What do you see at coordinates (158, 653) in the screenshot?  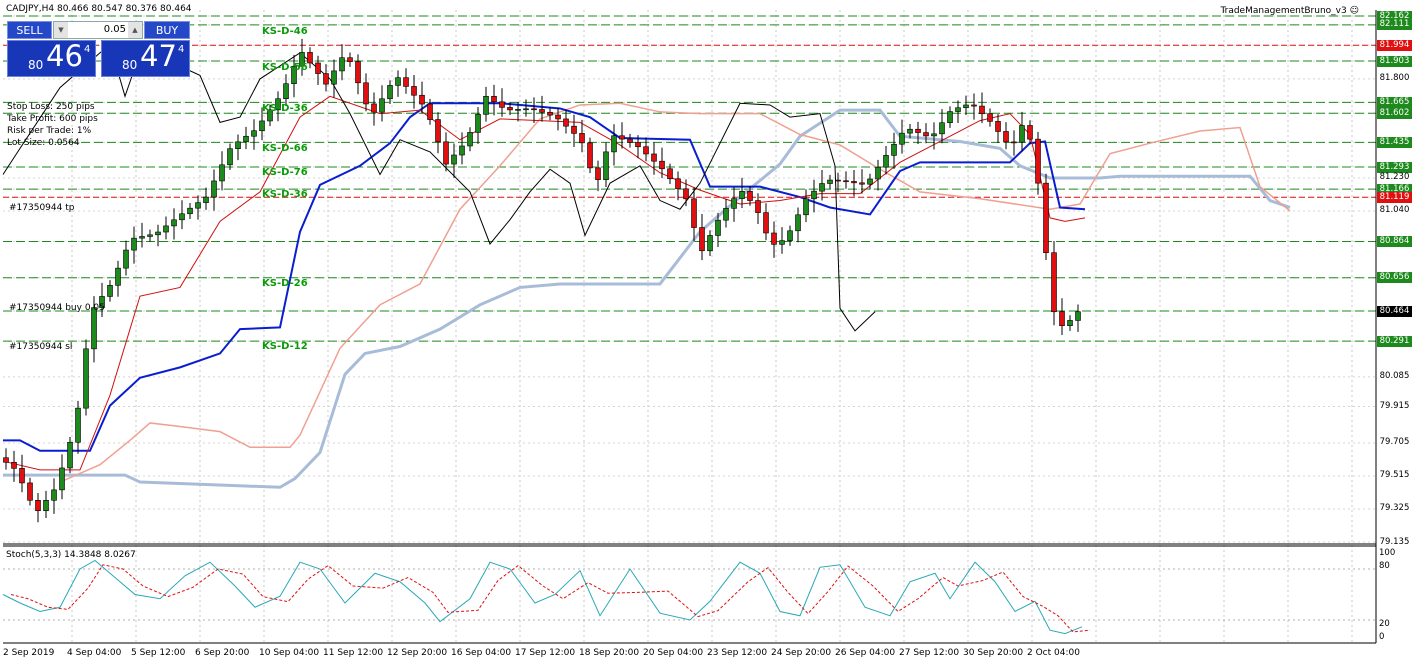 I see `date-label: 5 Sep 12:00` at bounding box center [158, 653].